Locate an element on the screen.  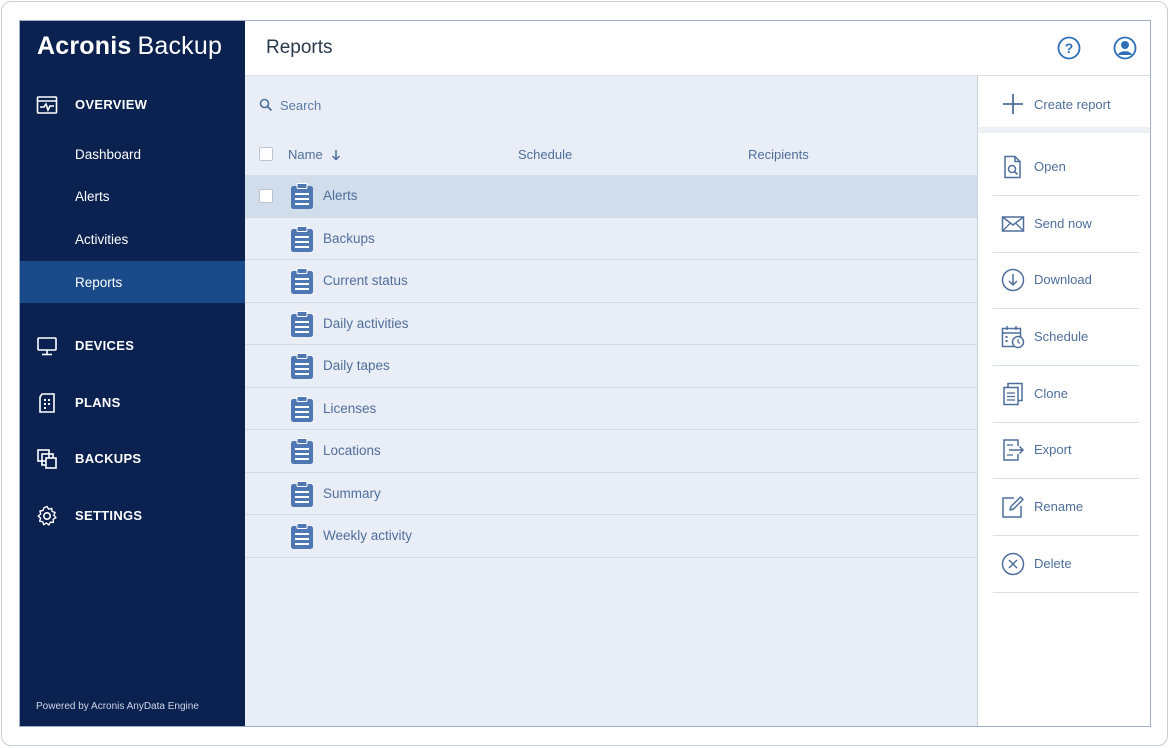
sidebar-item-alerts: Alerts is located at coordinates (132, 196).